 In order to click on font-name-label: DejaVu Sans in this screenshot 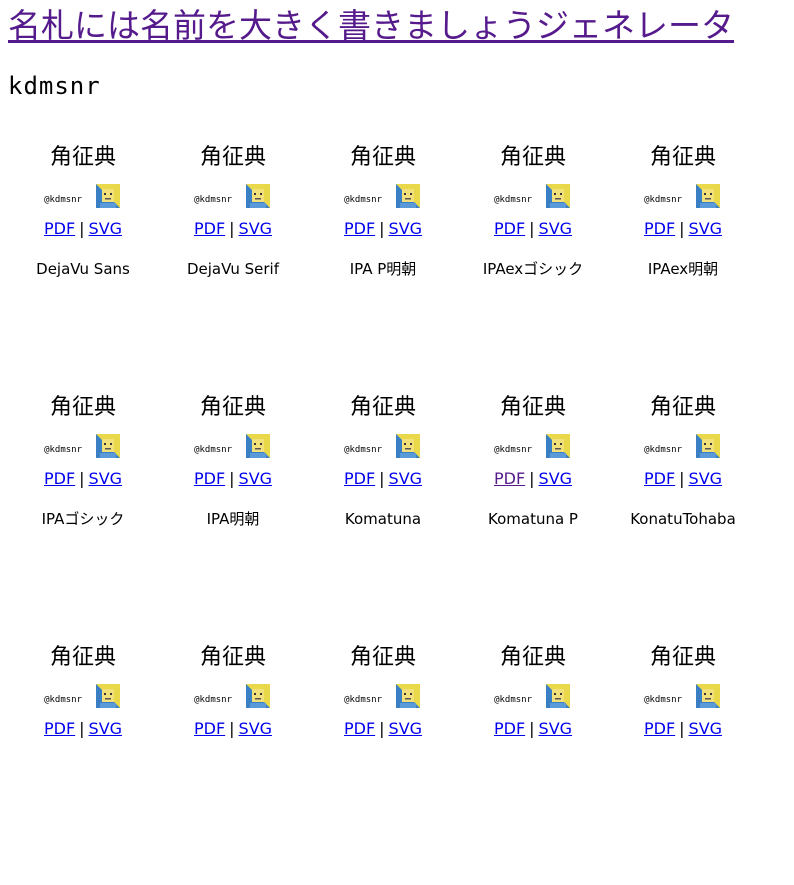, I will do `click(83, 269)`.